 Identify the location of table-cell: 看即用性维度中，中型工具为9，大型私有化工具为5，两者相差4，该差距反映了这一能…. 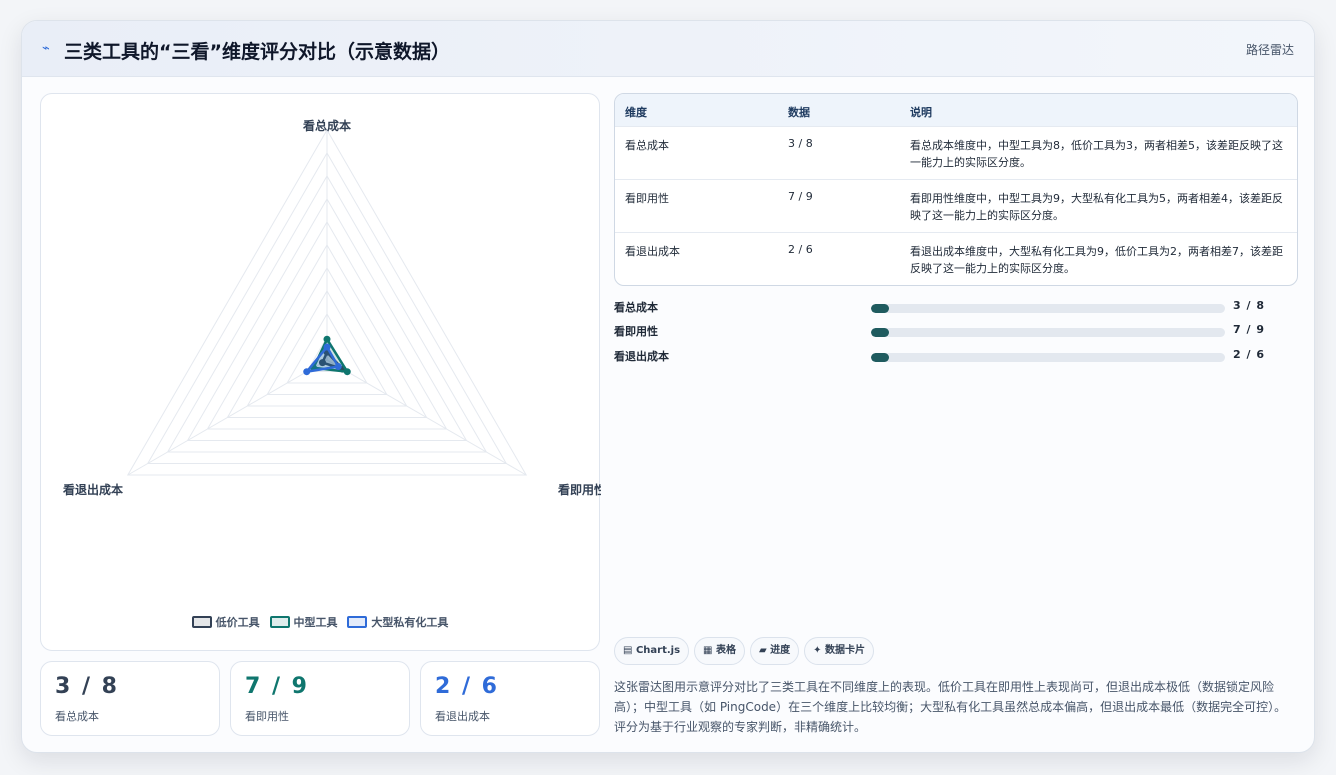
(1096, 207).